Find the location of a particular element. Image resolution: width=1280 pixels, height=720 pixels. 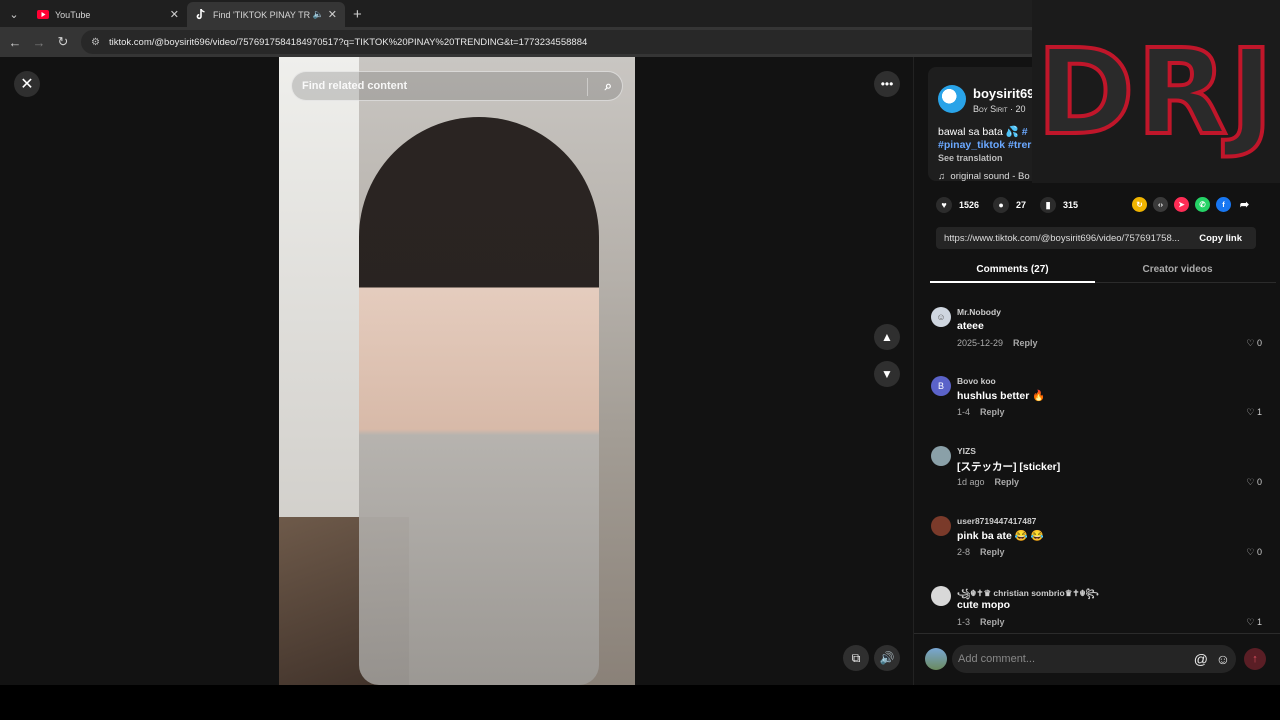

related-content-search: Find related content ⌕ is located at coordinates (457, 86).